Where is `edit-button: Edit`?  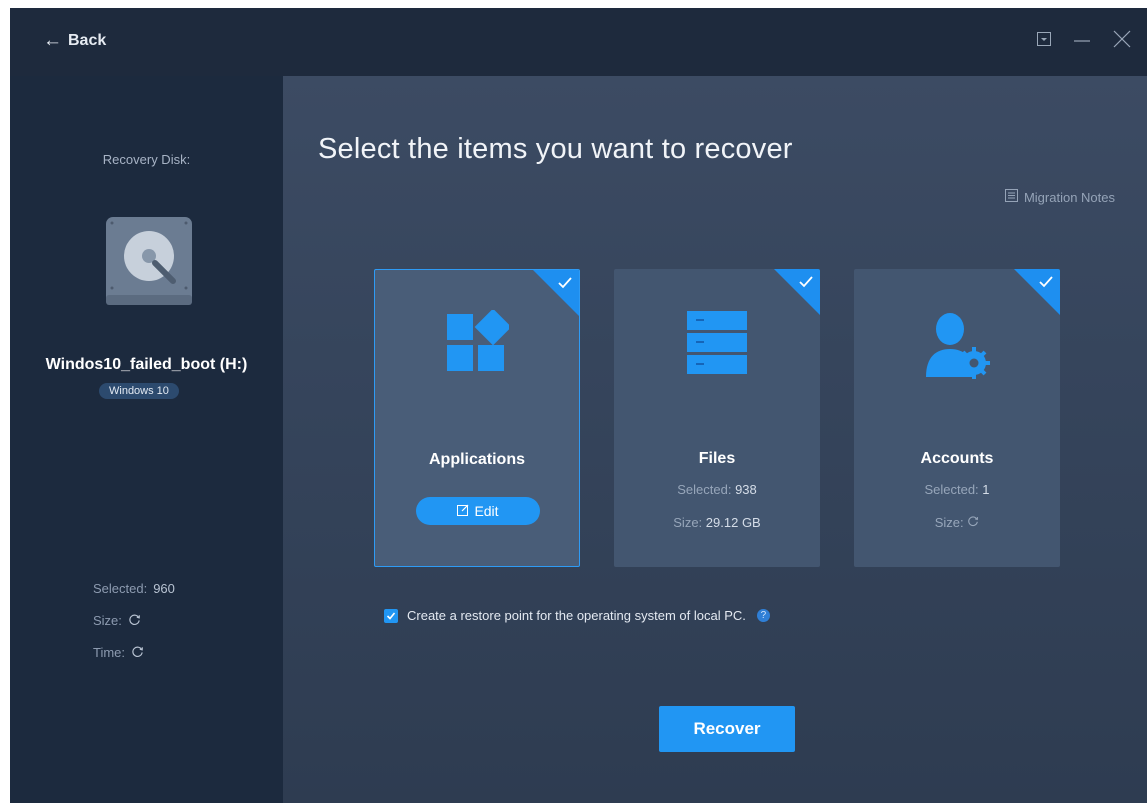
edit-button: Edit is located at coordinates (478, 511).